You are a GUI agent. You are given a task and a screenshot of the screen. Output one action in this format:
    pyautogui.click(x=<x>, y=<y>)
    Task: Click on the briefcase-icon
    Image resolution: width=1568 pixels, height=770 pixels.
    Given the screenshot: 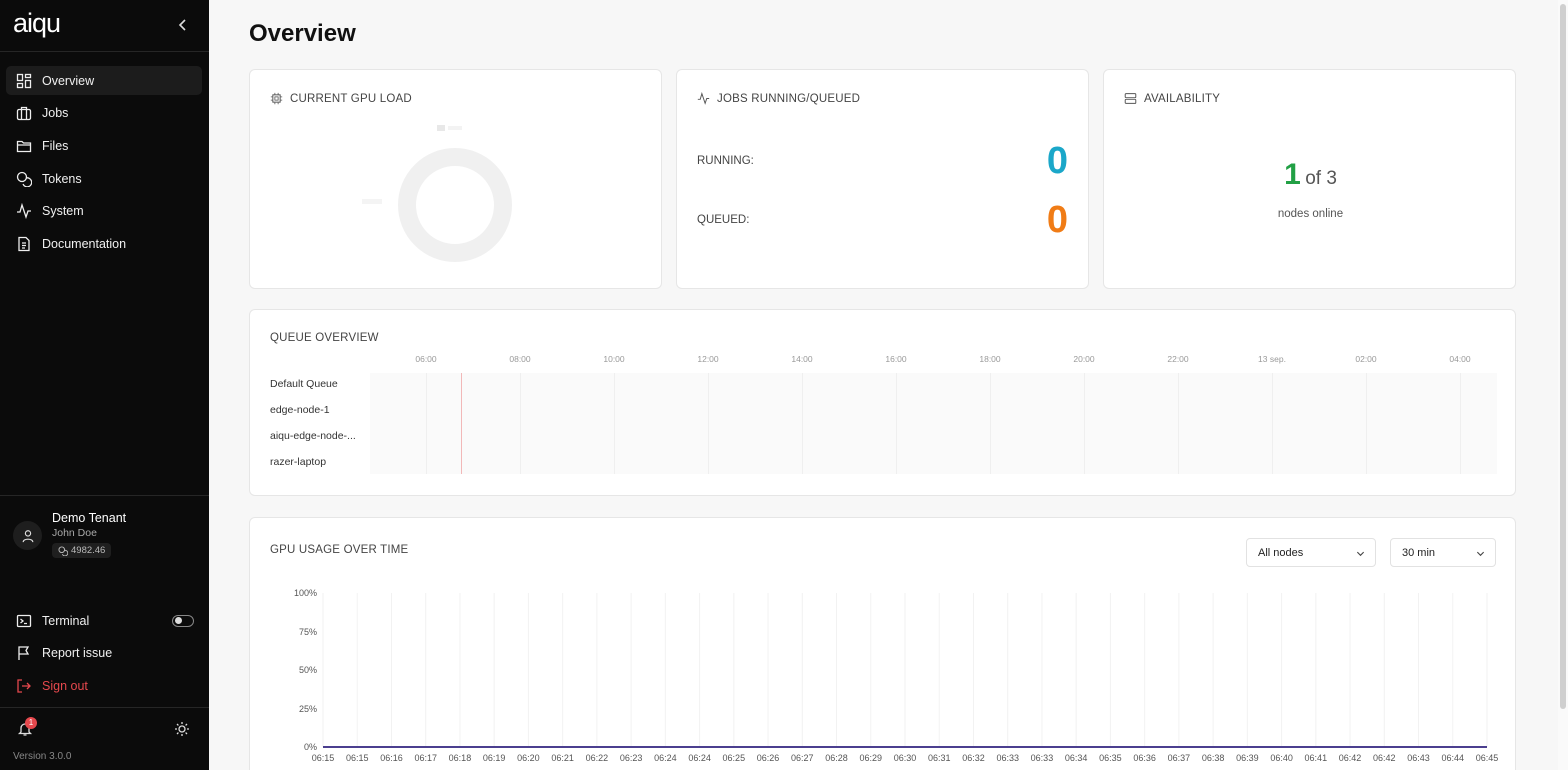 What is the action you would take?
    pyautogui.click(x=24, y=114)
    